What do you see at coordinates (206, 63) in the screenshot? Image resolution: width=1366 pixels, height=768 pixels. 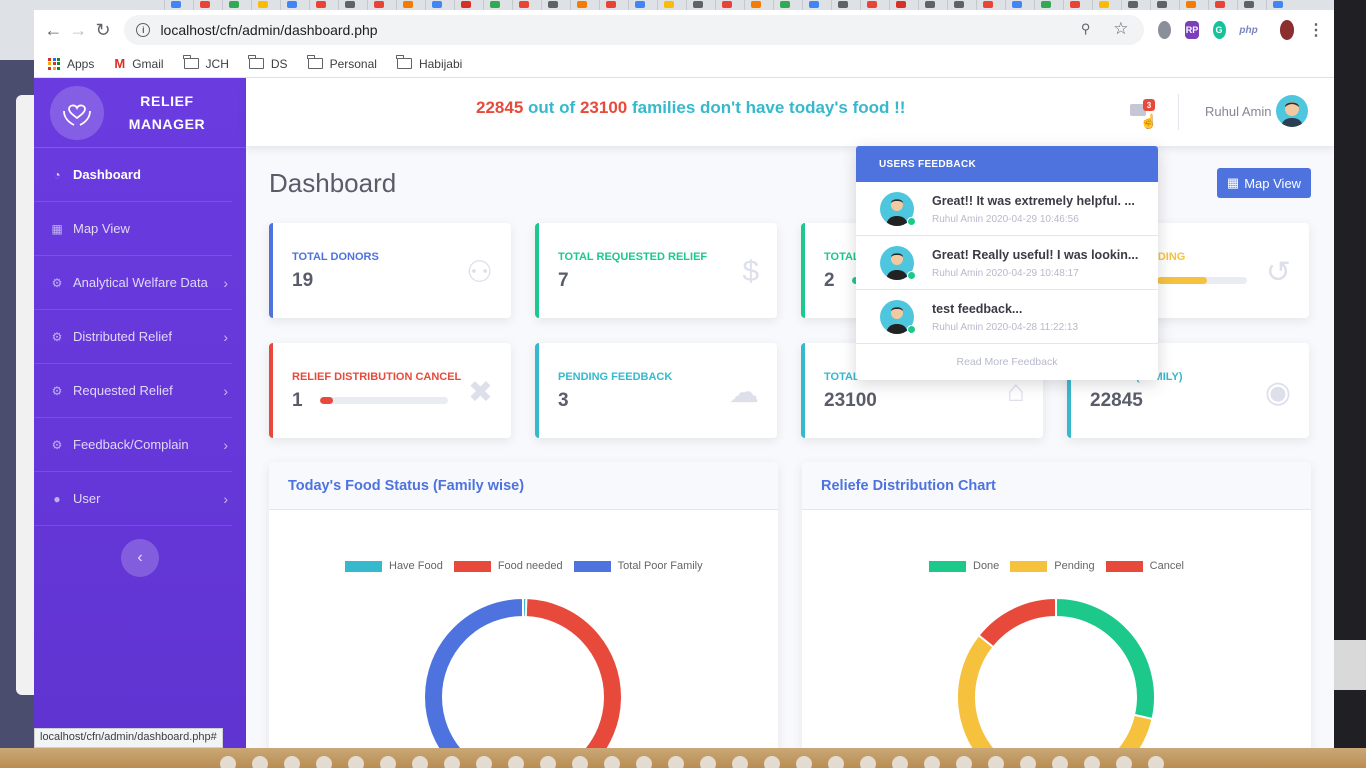 I see `bookmark-jch: JCH` at bounding box center [206, 63].